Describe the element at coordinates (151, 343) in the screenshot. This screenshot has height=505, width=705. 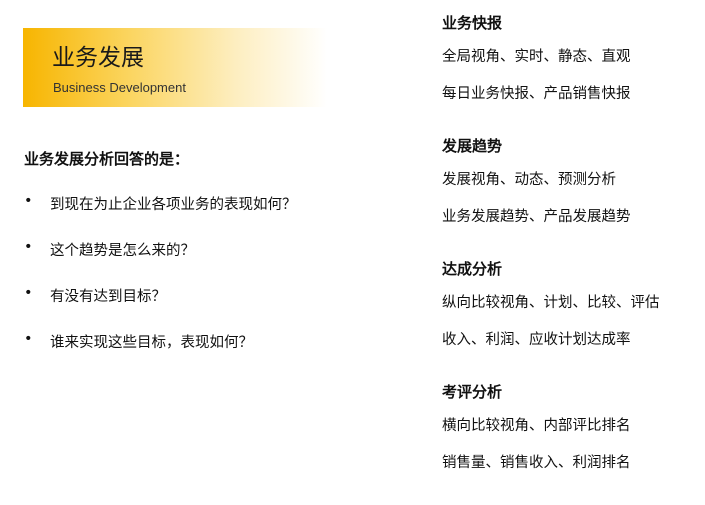
I see `question-text: 谁来实现这些目标，表现如何？` at that location.